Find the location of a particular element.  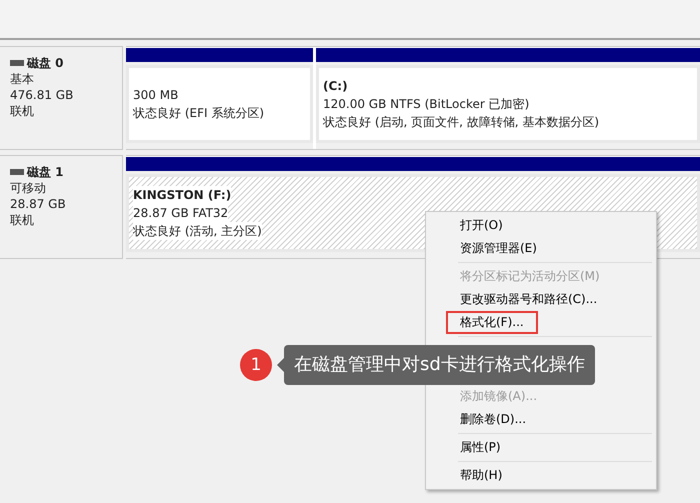

step-number-badge: 1 is located at coordinates (256, 365).